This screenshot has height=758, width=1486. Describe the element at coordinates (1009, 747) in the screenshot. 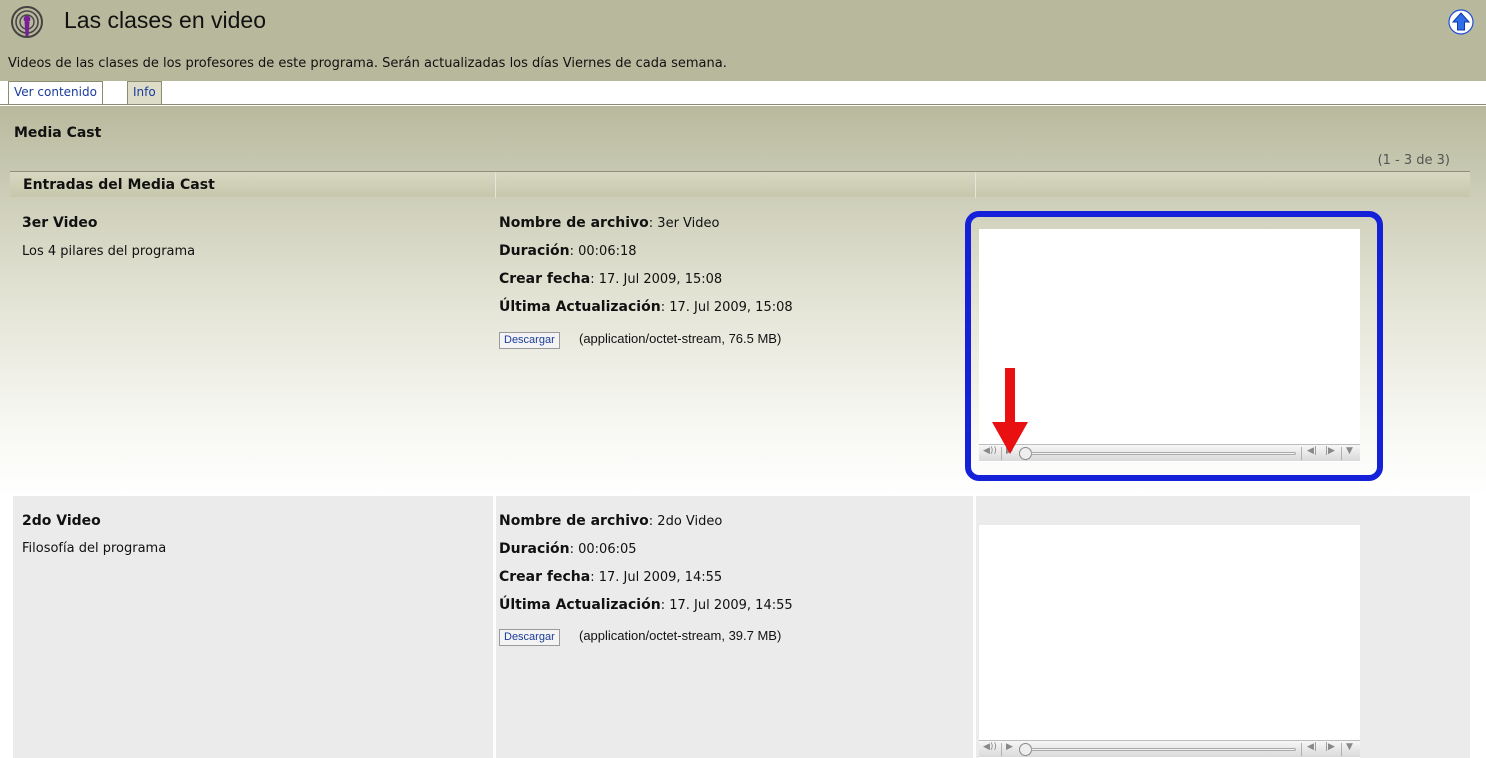

I see `play-icon: ▶` at that location.